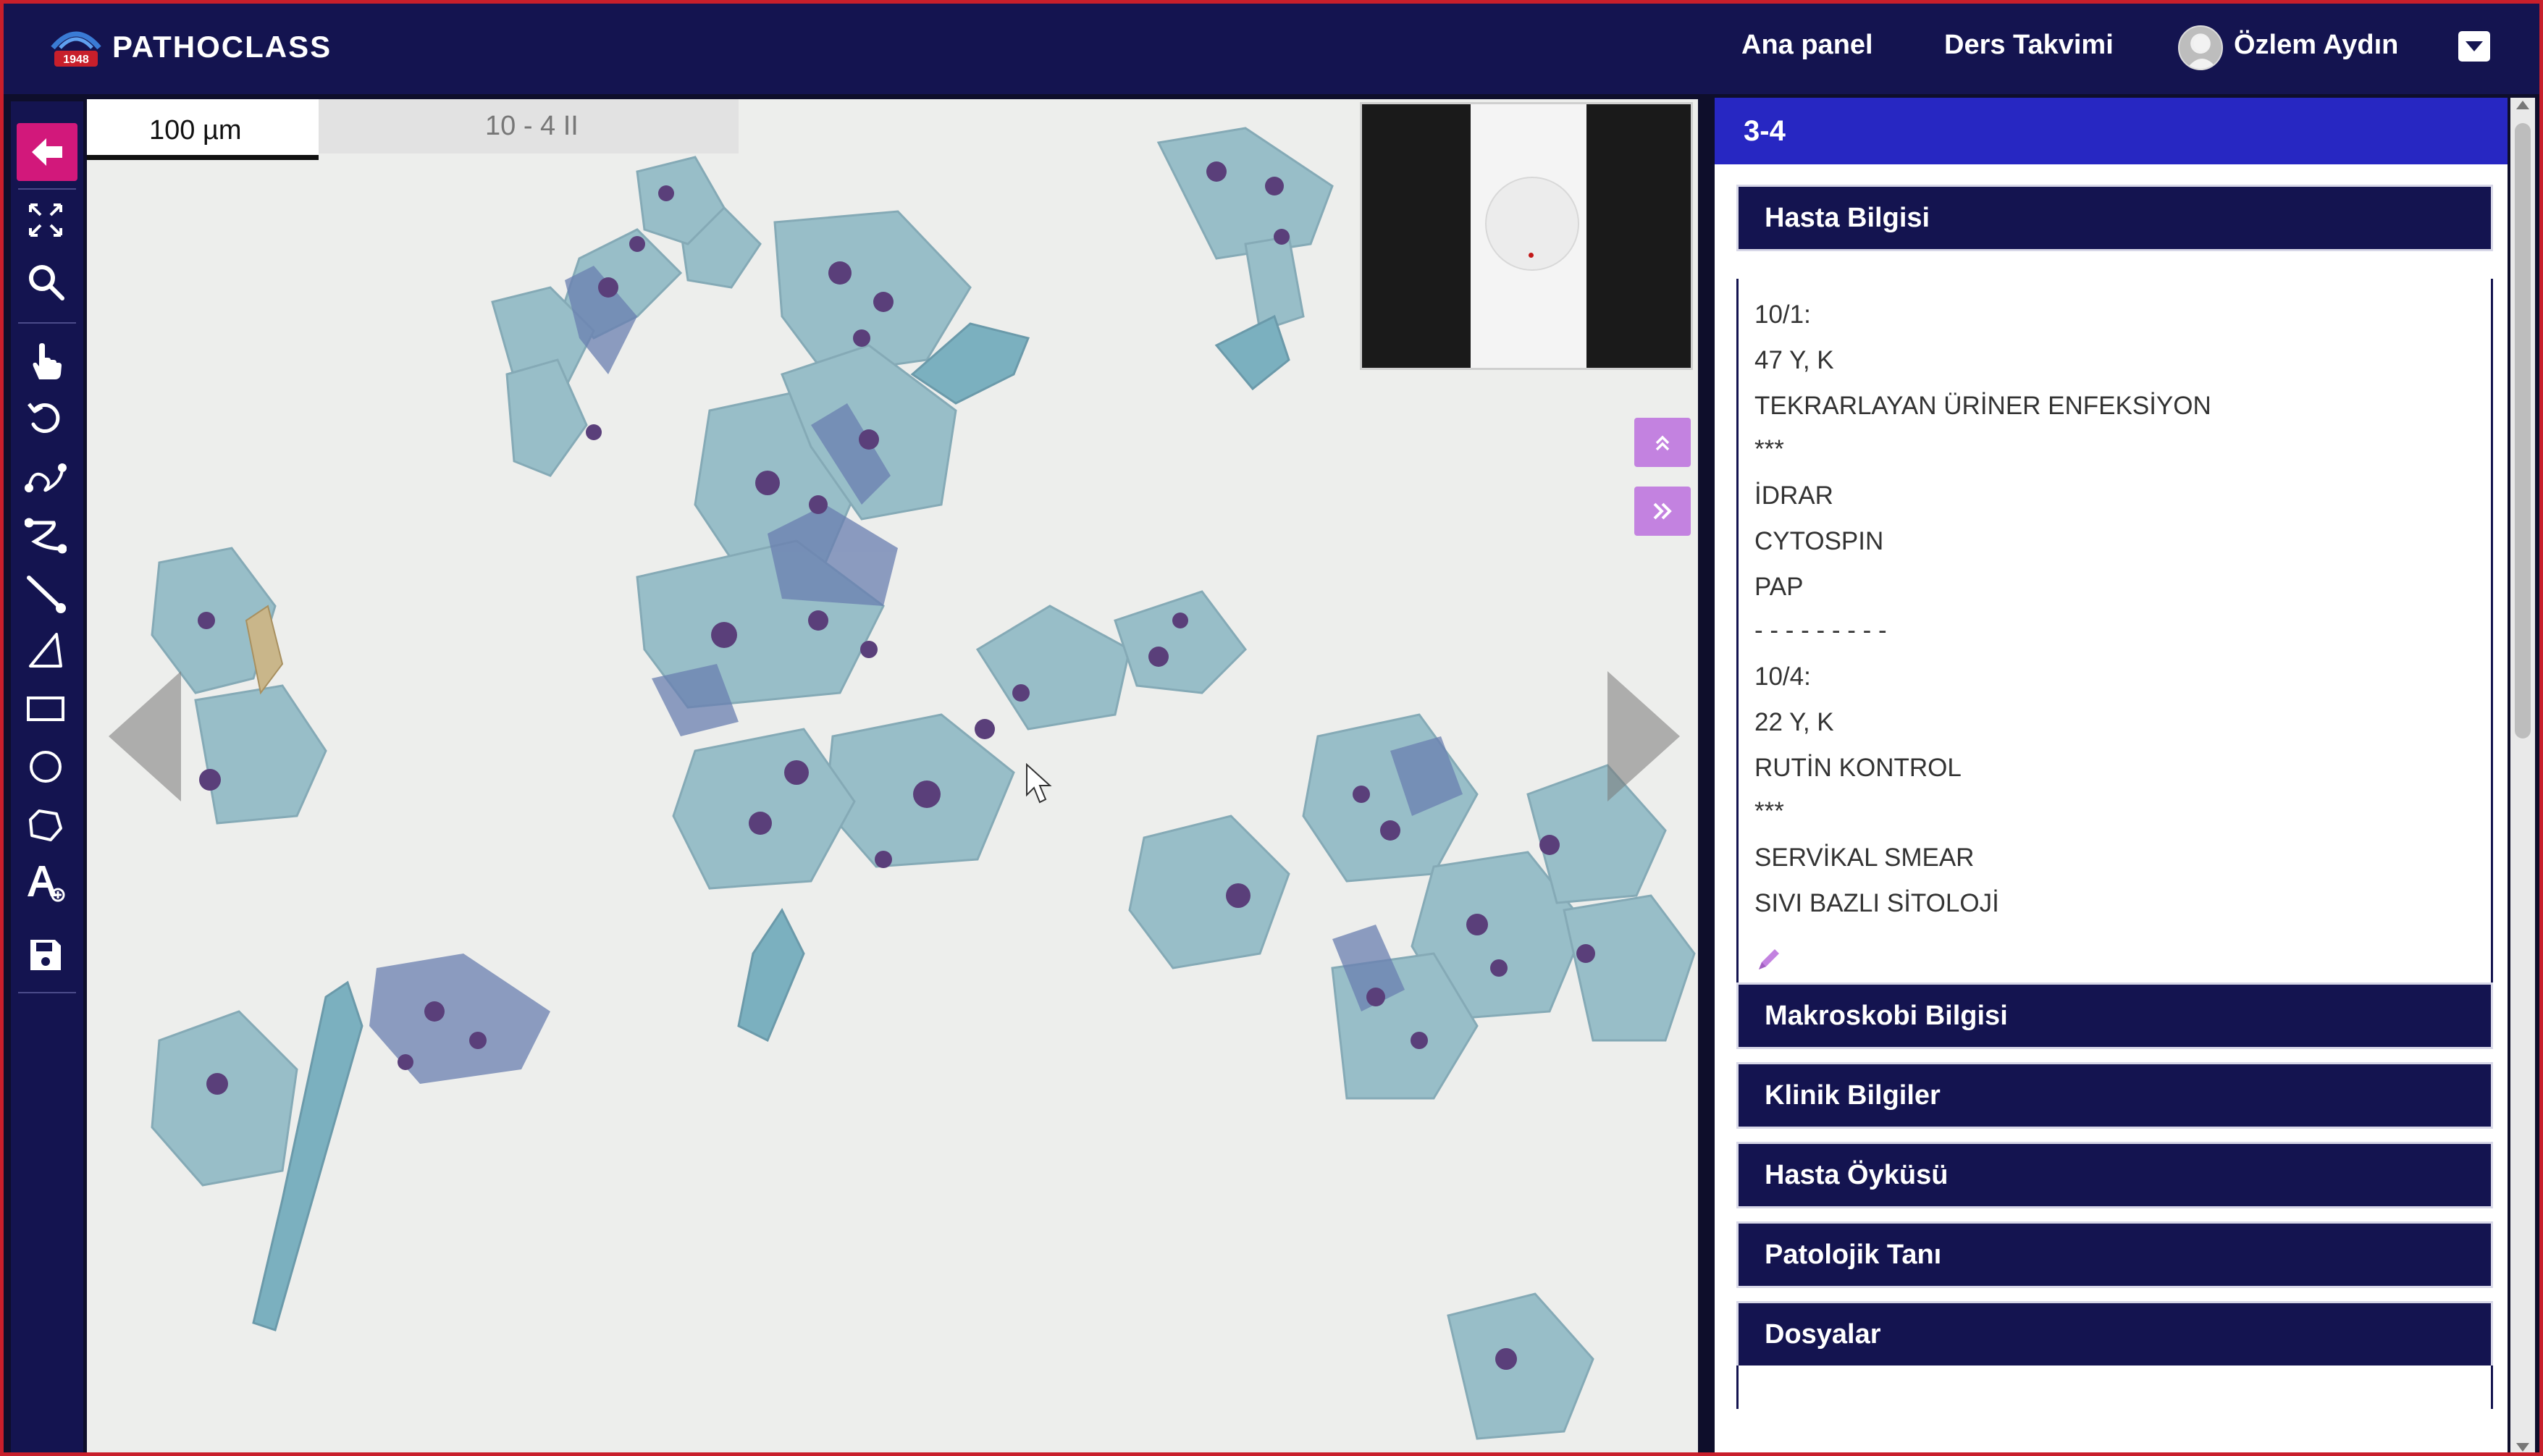 The height and width of the screenshot is (1456, 2543). Describe the element at coordinates (1982, 406) in the screenshot. I see `patient-line: TEKRARLAYAN ÜRİNER ENFEKSİYON` at that location.